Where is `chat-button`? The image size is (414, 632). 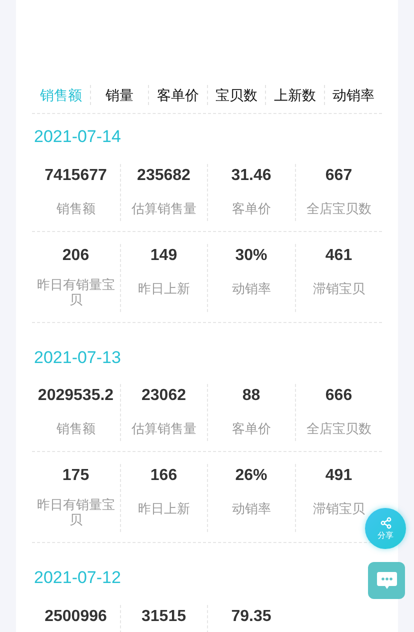
chat-button is located at coordinates (386, 580).